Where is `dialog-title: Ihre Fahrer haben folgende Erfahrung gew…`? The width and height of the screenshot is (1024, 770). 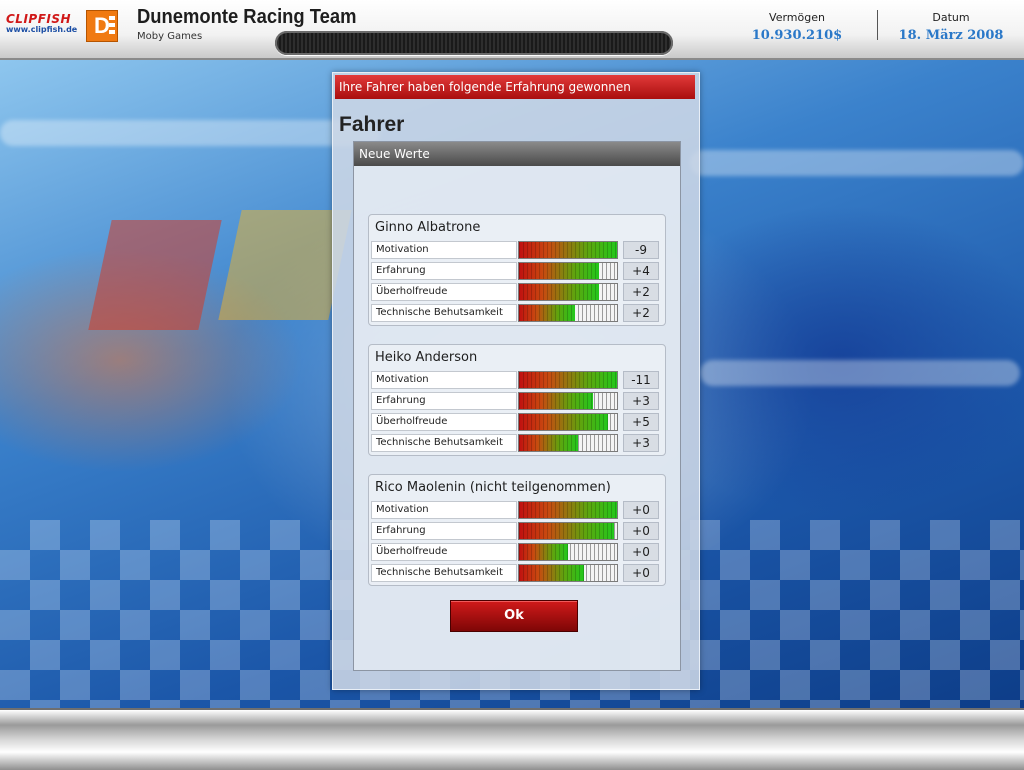
dialog-title: Ihre Fahrer haben folgende Erfahrung gew… is located at coordinates (515, 87).